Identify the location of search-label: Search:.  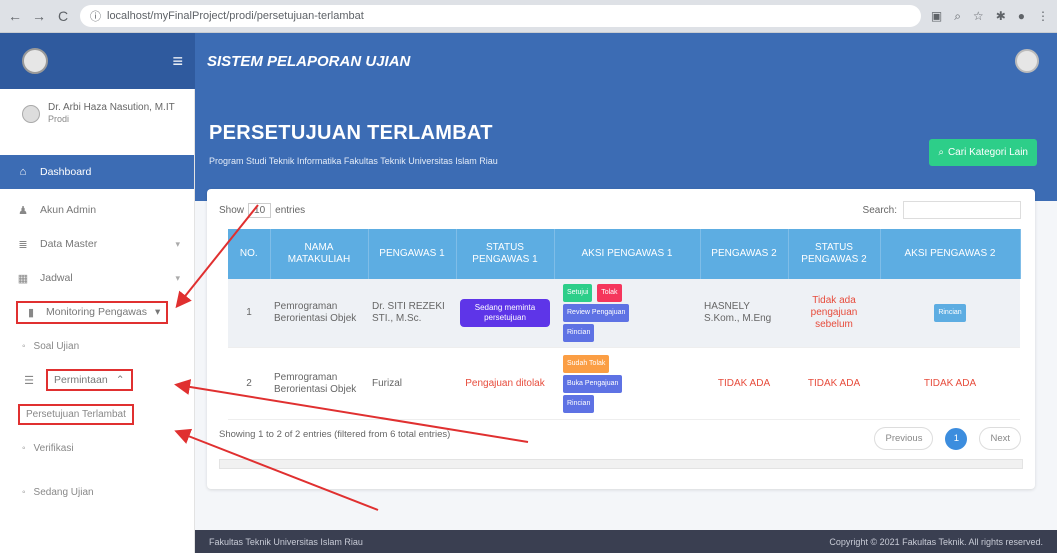
(879, 210).